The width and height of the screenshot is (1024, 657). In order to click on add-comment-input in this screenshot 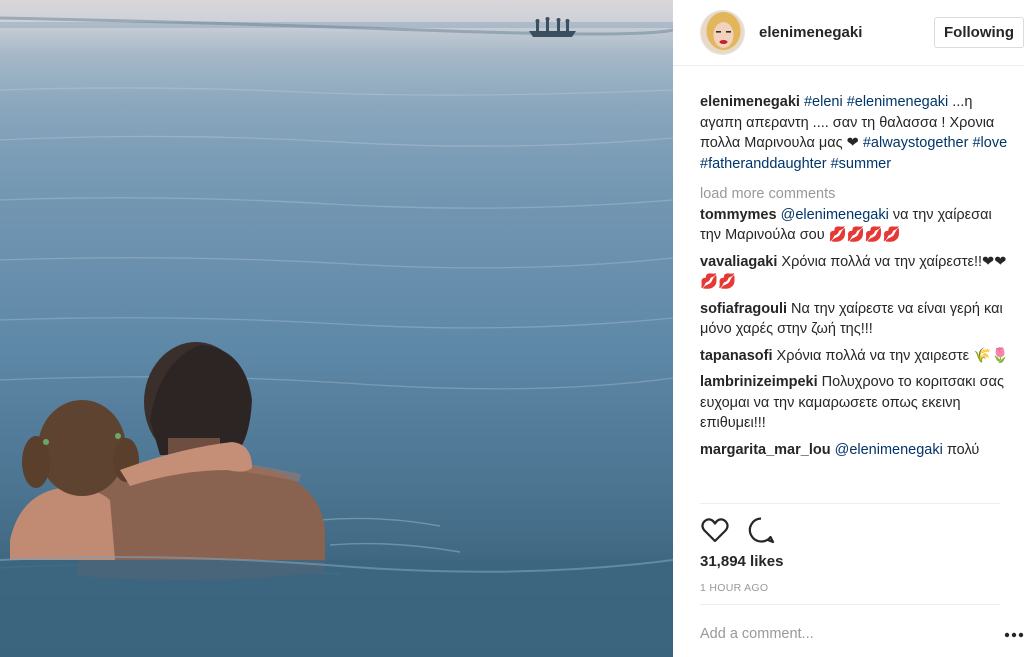, I will do `click(840, 634)`.